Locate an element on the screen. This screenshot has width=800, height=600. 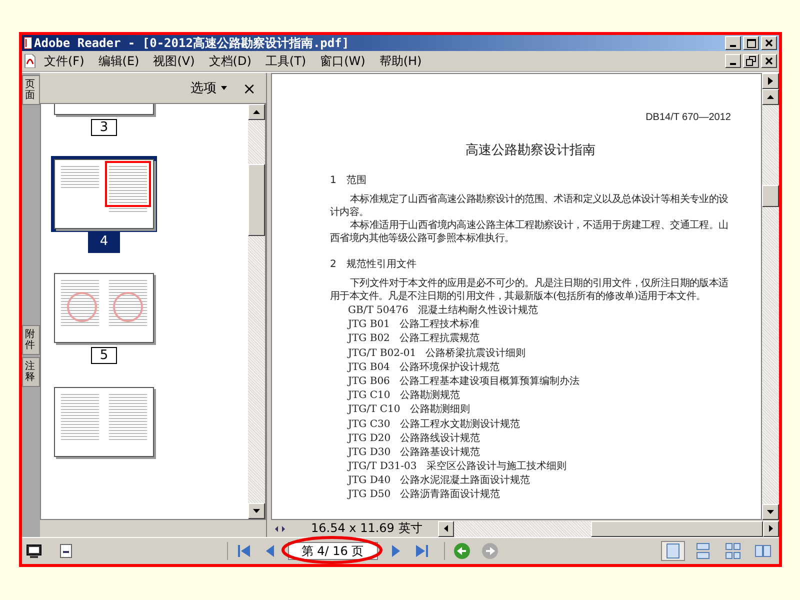
menu-item: 文档(D) is located at coordinates (230, 61).